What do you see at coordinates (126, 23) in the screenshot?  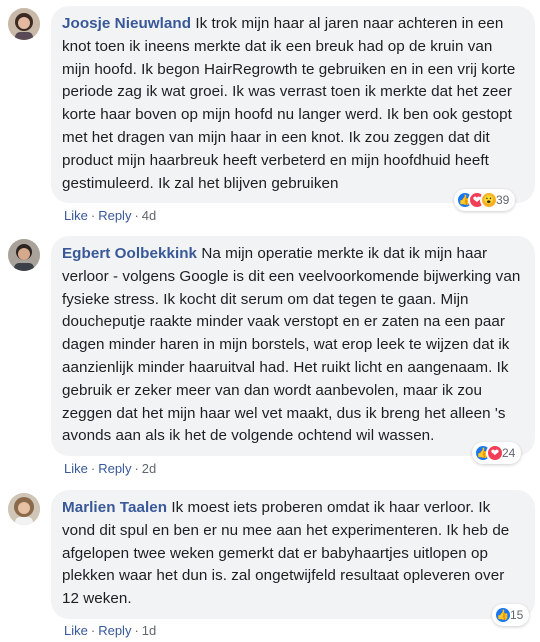 I see `comment-author-link: Joosje Nieuwland` at bounding box center [126, 23].